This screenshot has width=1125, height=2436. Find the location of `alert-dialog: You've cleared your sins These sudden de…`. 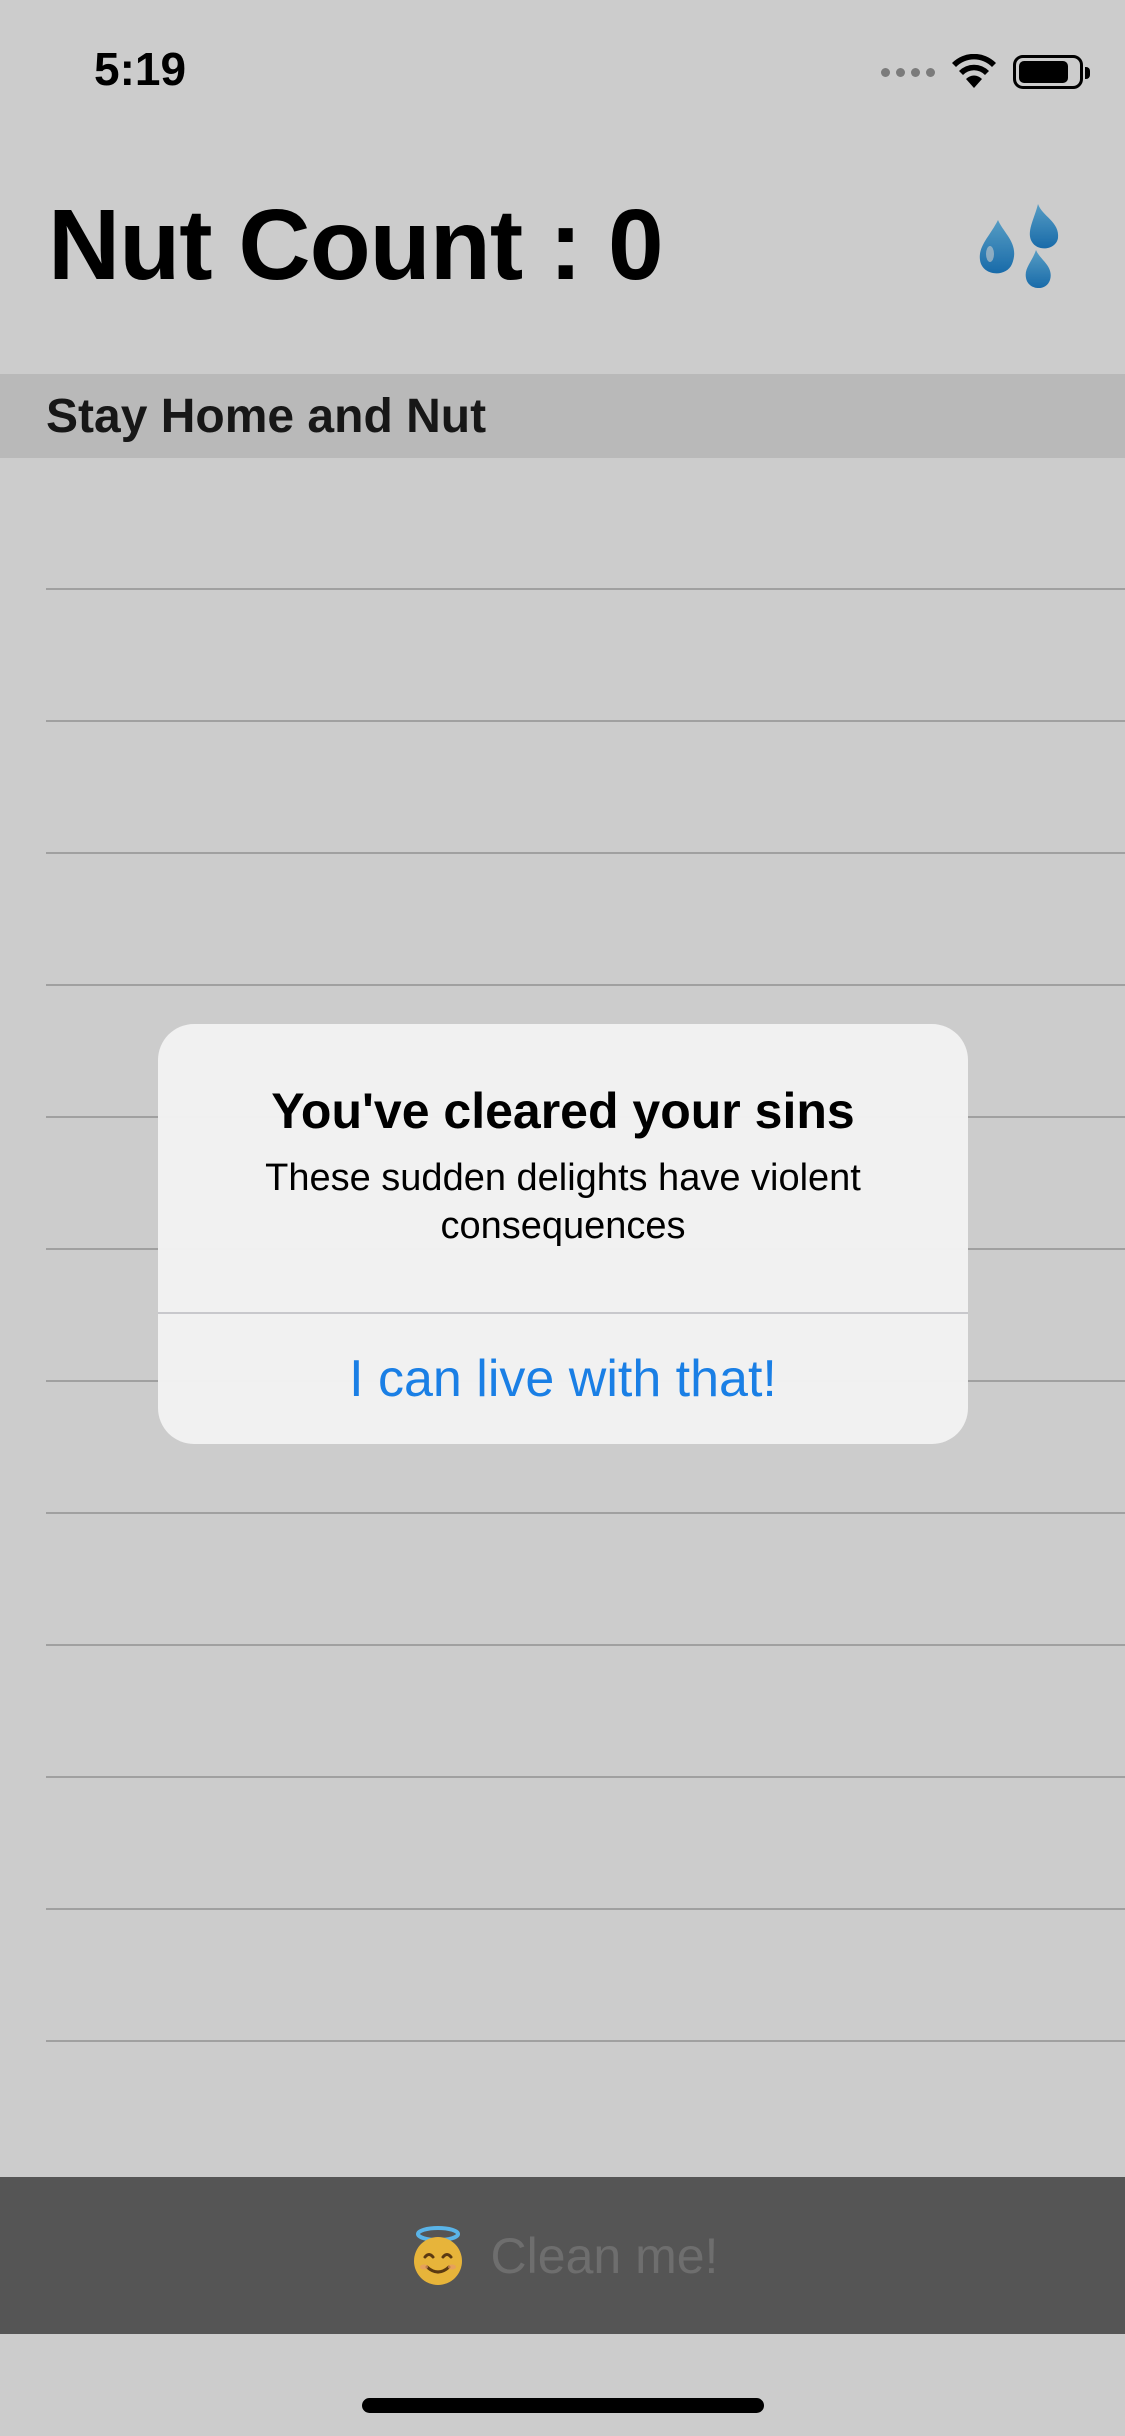

alert-dialog: You've cleared your sins These sudden de… is located at coordinates (563, 1234).